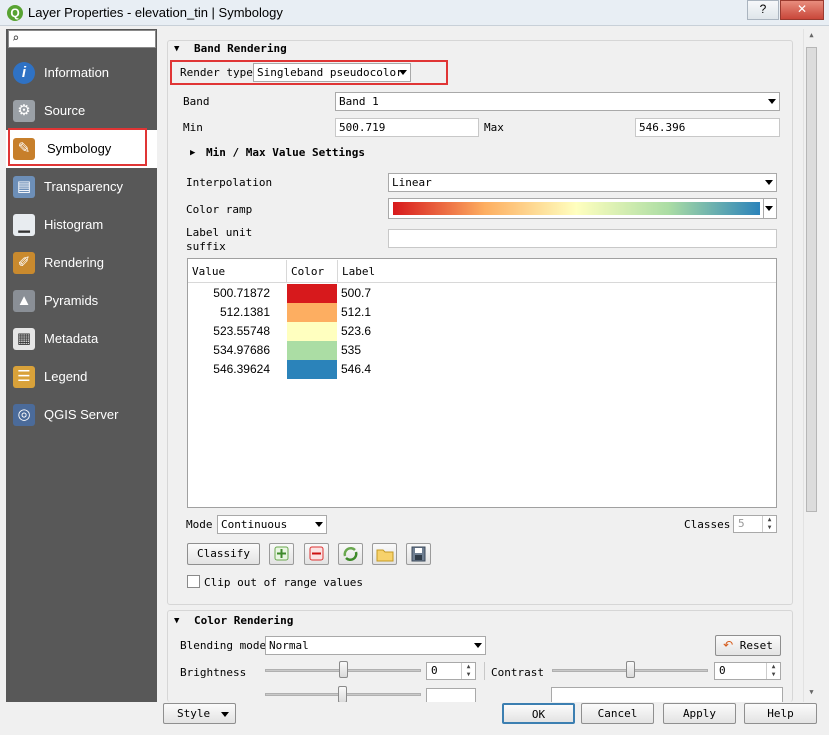 This screenshot has width=829, height=735. I want to click on mode-combo: Continuous, so click(272, 524).